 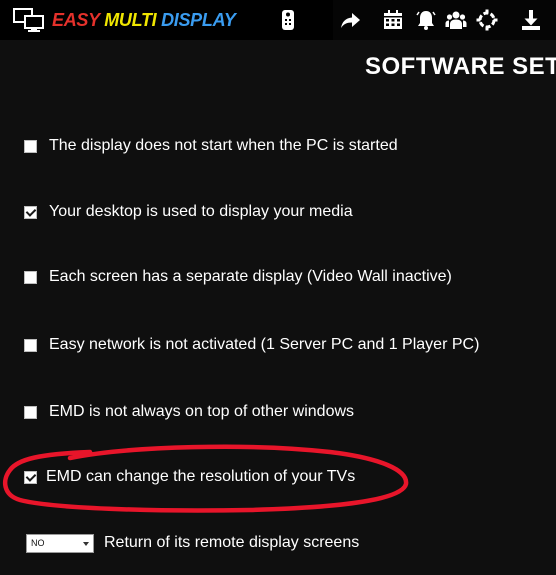 What do you see at coordinates (29, 20) in the screenshot?
I see `monitors-logo-icon` at bounding box center [29, 20].